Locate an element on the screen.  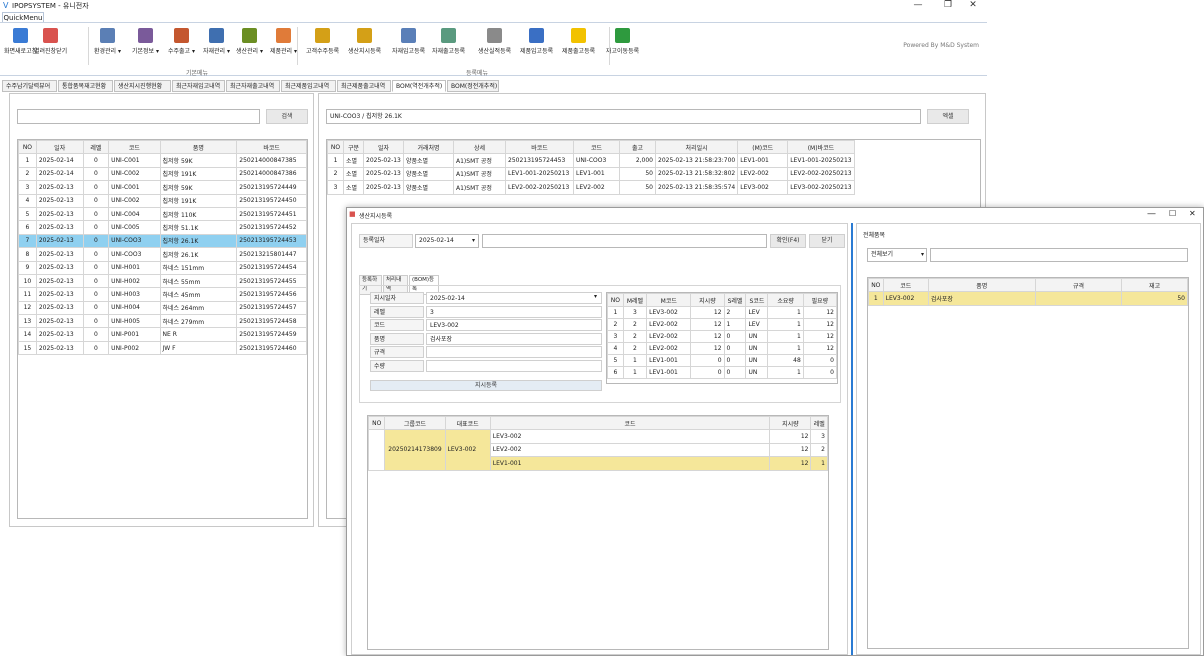
form-field: 검사포장 is located at coordinates (514, 338).